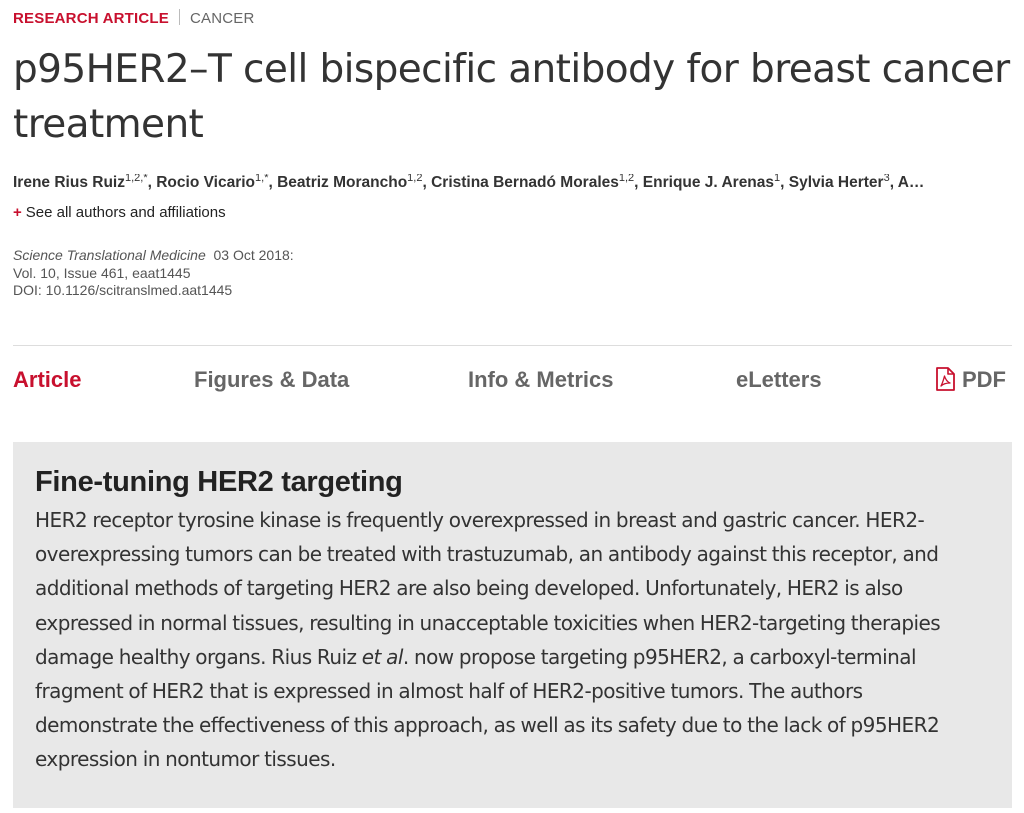  I want to click on article-type-label: RESEARCH ARTICLE, so click(91, 18).